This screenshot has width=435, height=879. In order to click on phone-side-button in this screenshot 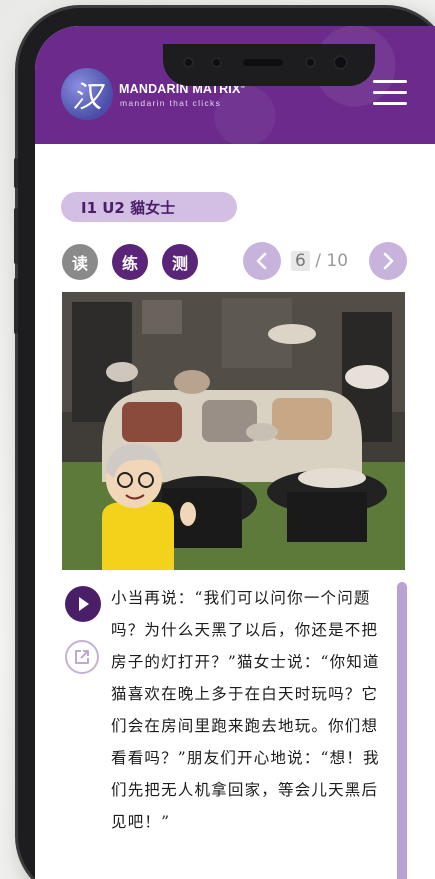, I will do `click(16, 173)`.